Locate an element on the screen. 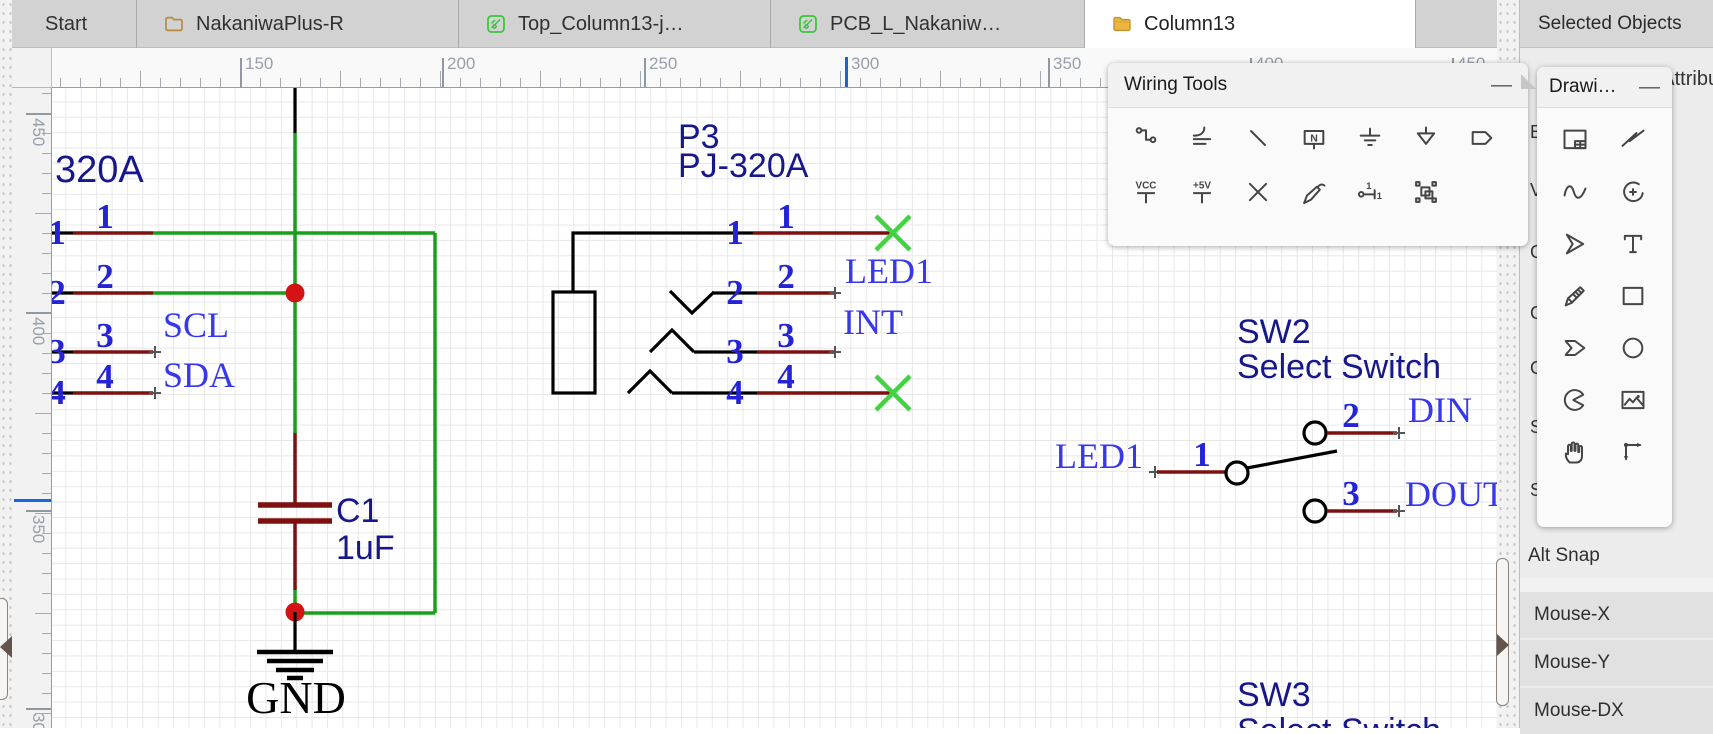 The width and height of the screenshot is (1713, 734). ruler-corner is located at coordinates (32, 68).